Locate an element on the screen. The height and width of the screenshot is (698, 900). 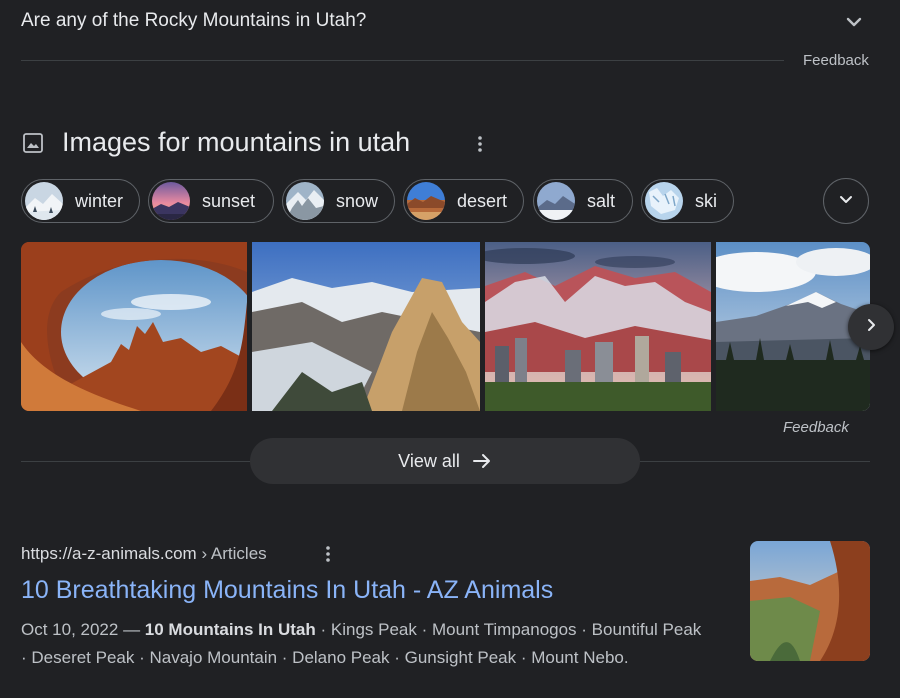
chip-snow: snow is located at coordinates (338, 201).